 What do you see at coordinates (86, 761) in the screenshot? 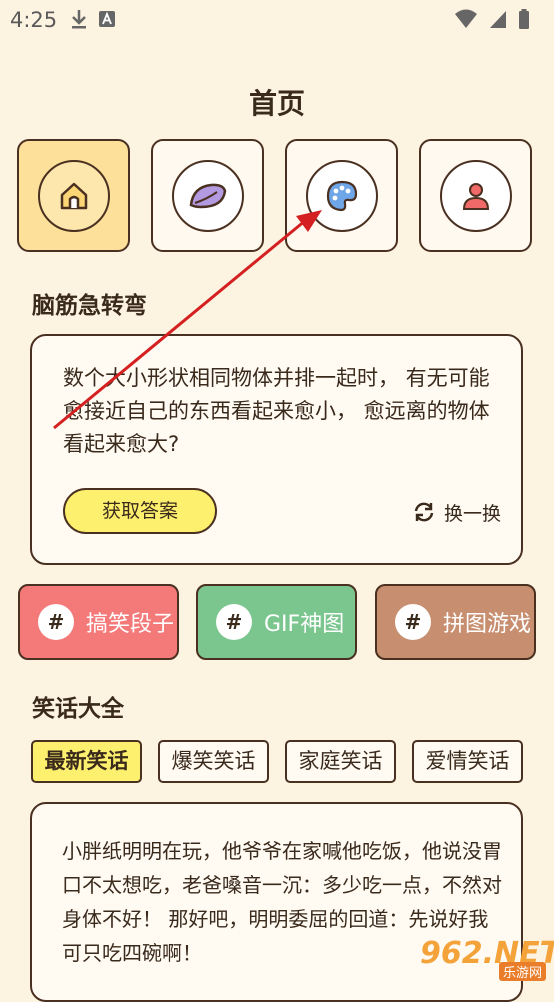
I see `tab-latest-jokes: 最新笑话` at bounding box center [86, 761].